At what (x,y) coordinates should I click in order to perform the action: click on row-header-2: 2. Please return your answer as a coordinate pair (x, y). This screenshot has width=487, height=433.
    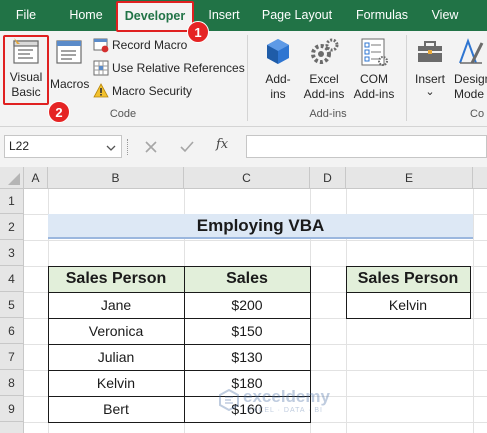
    Looking at the image, I should click on (12, 227).